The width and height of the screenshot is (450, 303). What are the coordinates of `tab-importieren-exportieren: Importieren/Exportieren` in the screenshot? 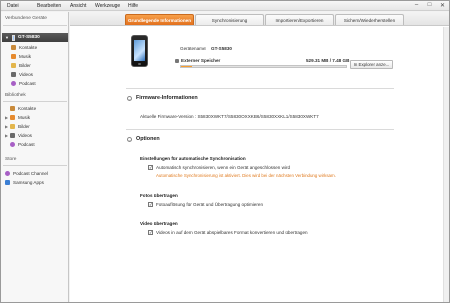 It's located at (299, 19).